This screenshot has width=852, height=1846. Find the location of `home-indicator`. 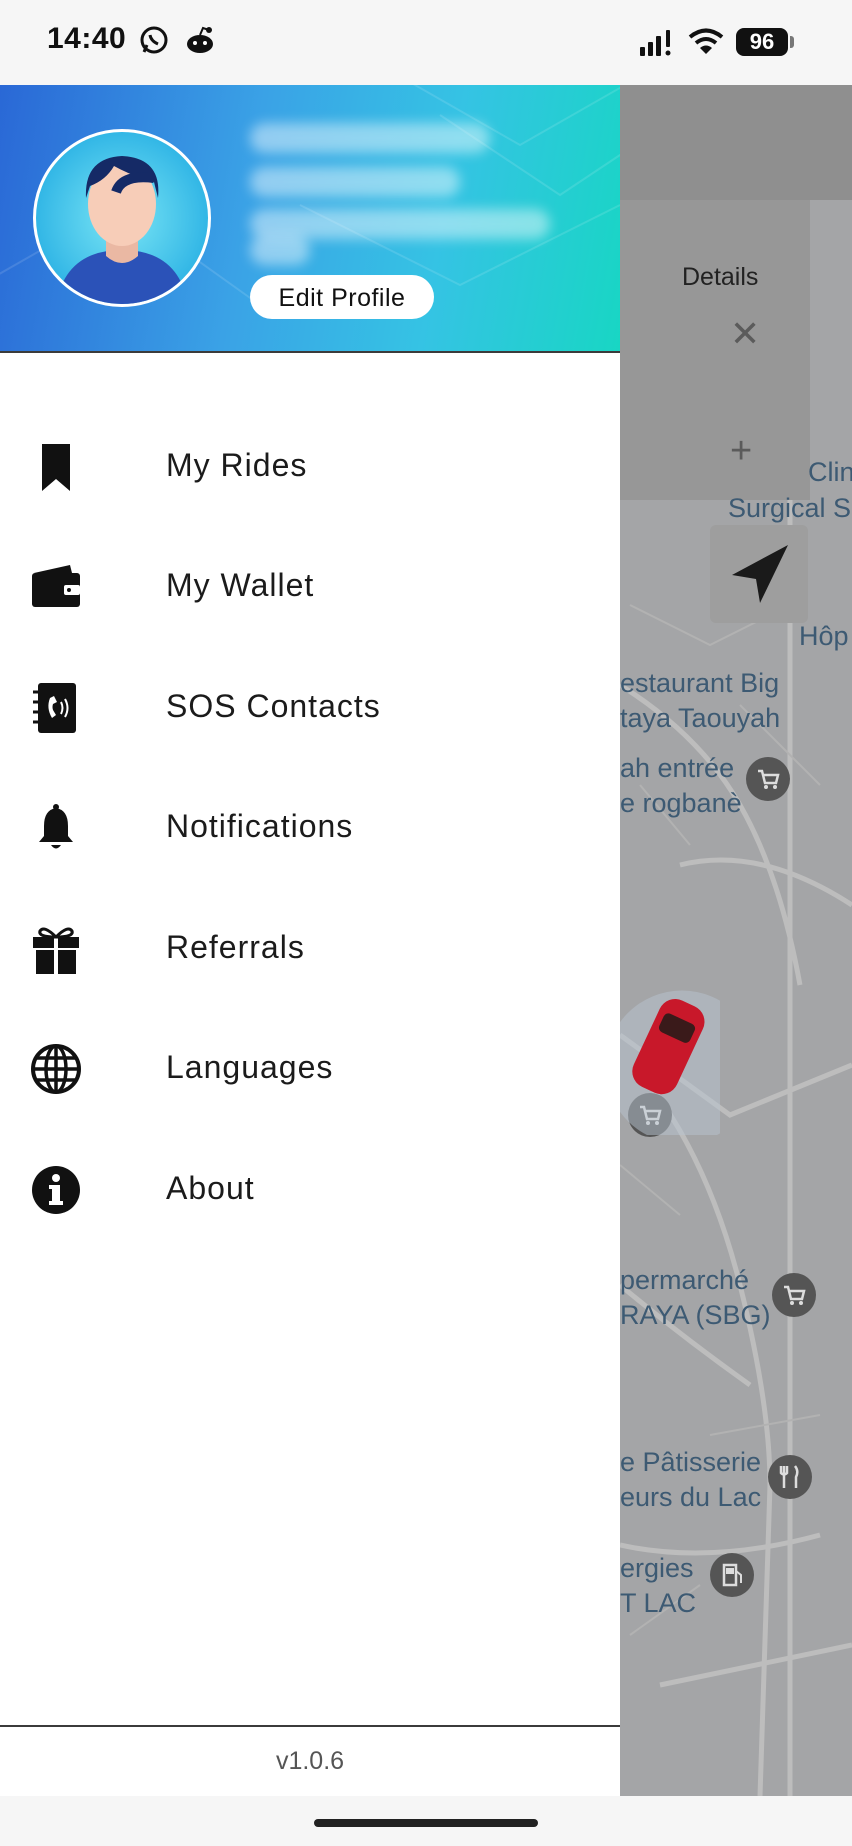

home-indicator is located at coordinates (426, 1823).